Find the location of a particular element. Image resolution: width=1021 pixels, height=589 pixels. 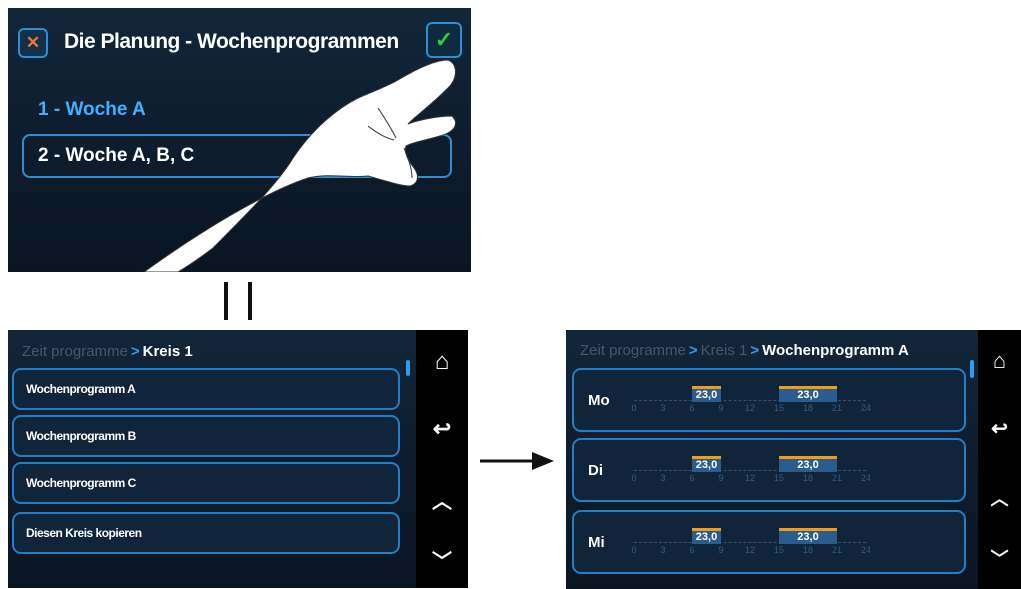

breadcrumb: Zeit programme > Kreis 1 > Wochenprogramm A is located at coordinates (744, 350).